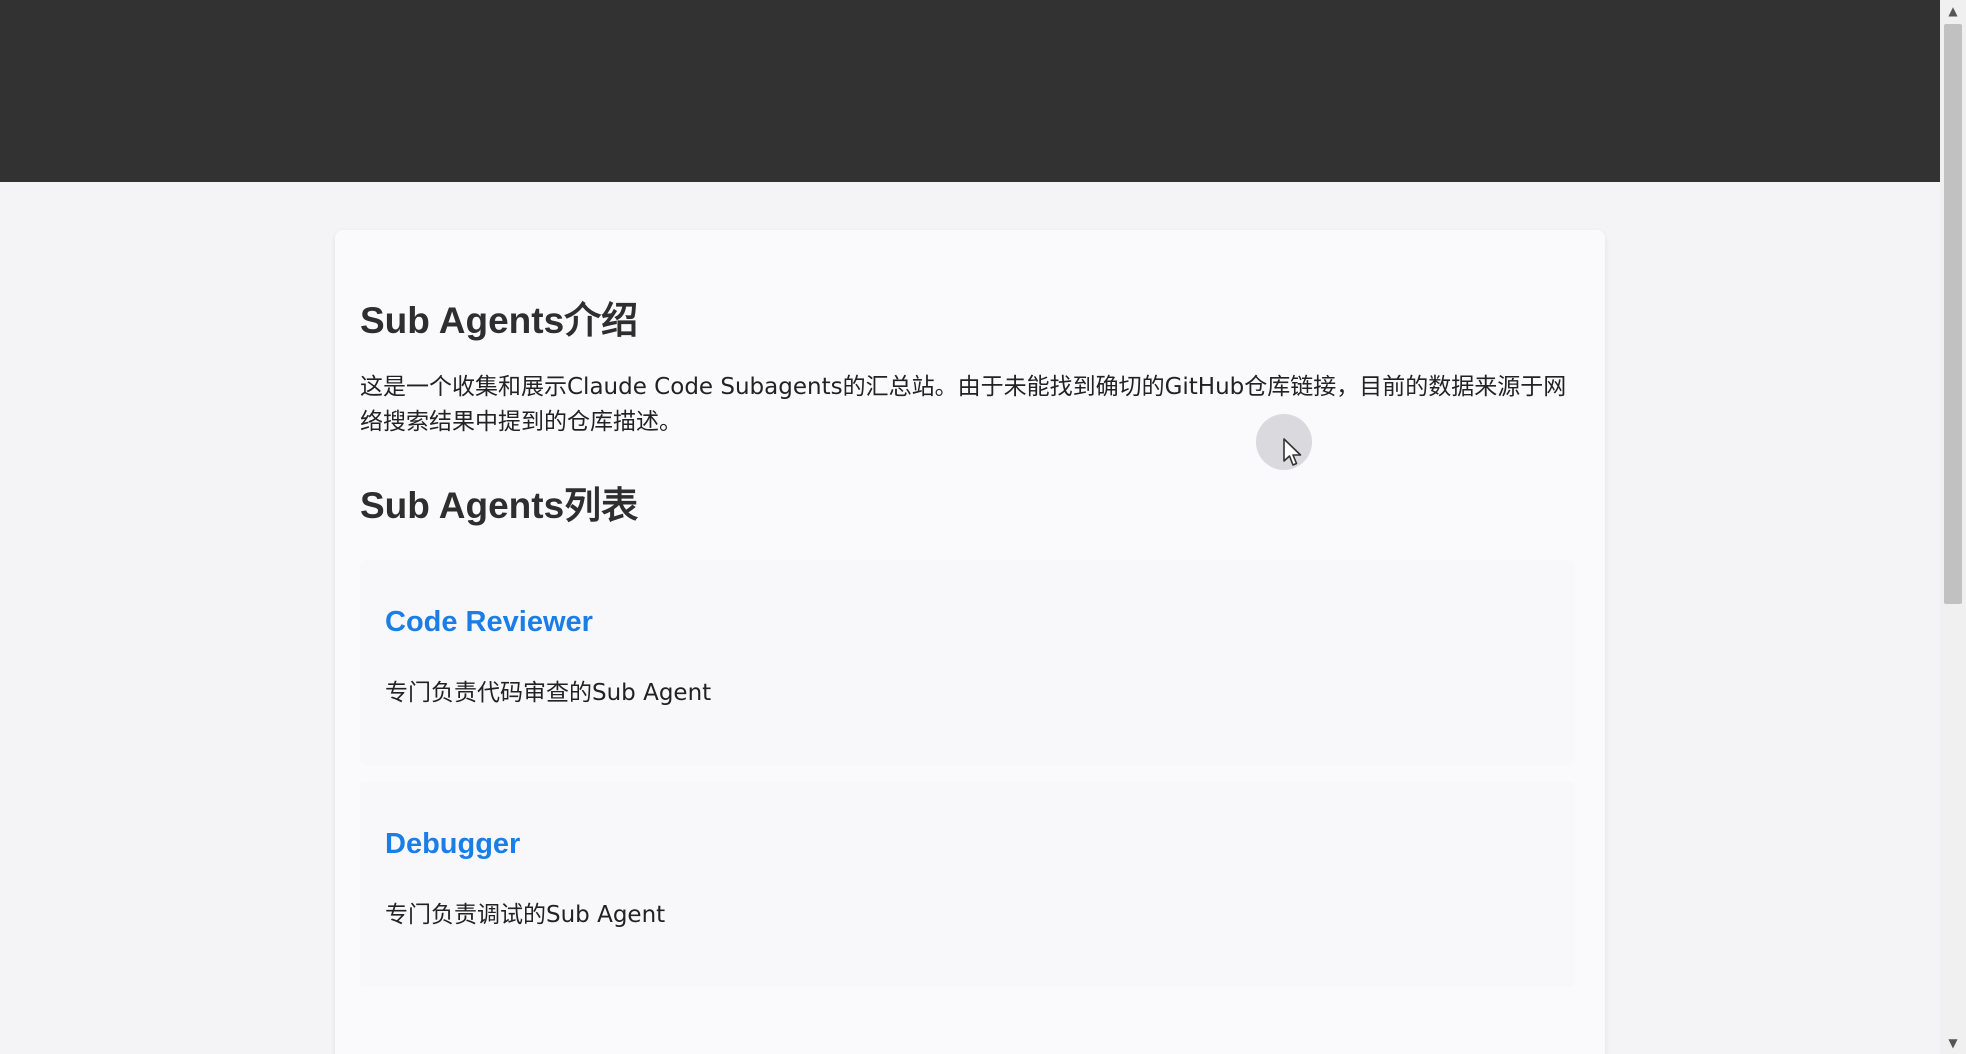 Image resolution: width=1966 pixels, height=1054 pixels. Describe the element at coordinates (1953, 1043) in the screenshot. I see `scroll-down-icon: ▼` at that location.